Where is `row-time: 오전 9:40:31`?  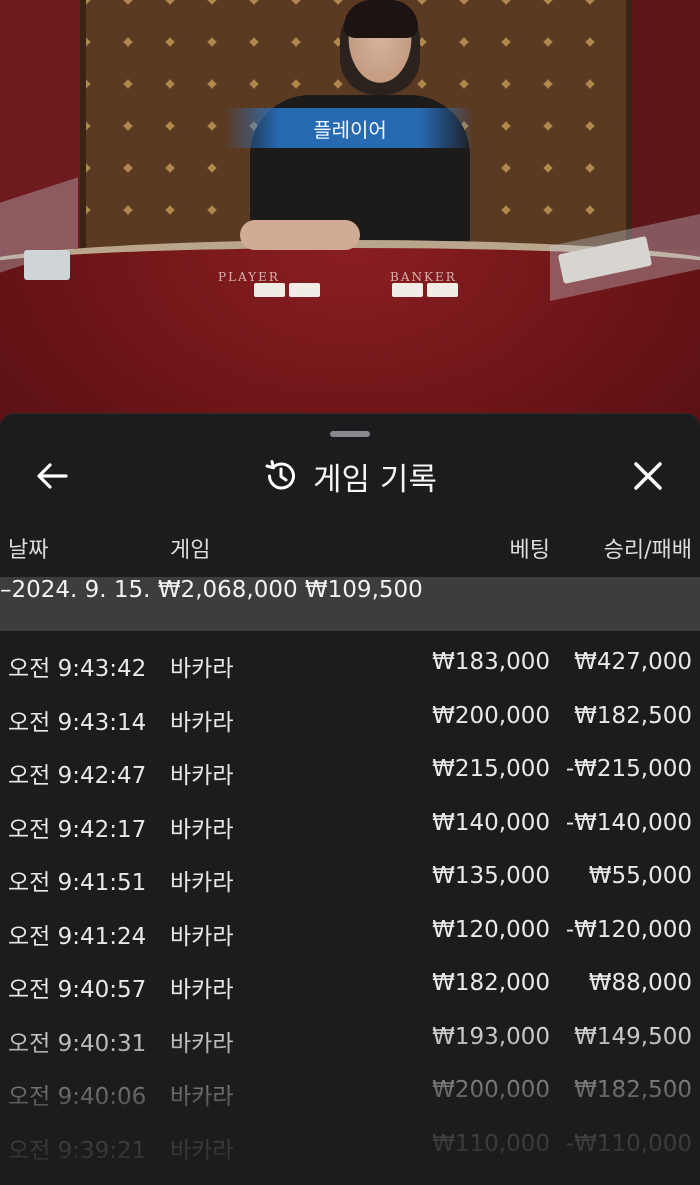 row-time: 오전 9:40:31 is located at coordinates (77, 1043).